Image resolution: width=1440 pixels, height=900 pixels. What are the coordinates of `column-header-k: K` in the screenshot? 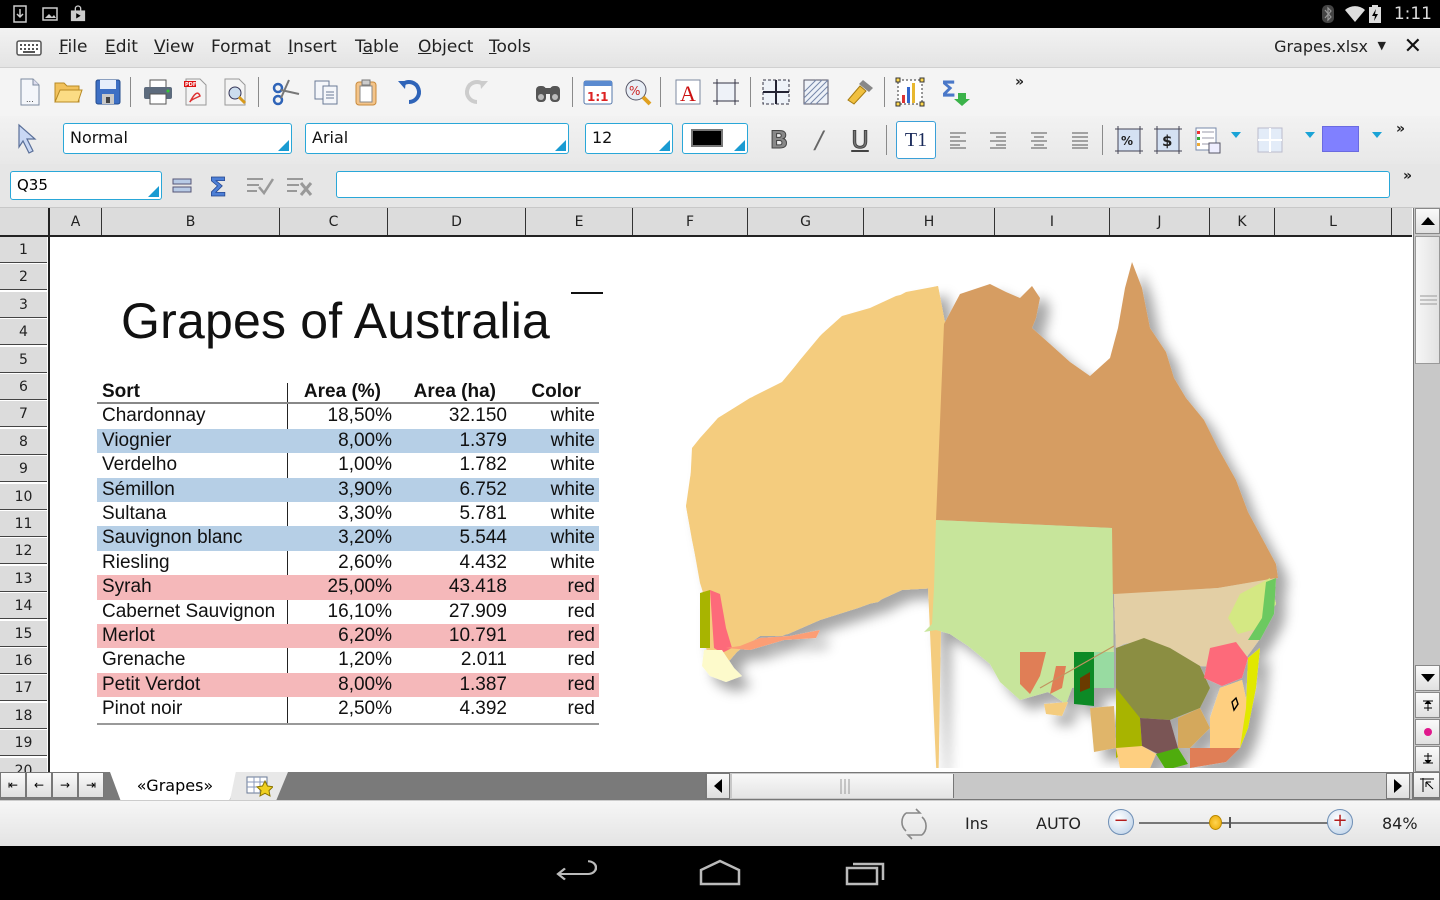 It's located at (1242, 221).